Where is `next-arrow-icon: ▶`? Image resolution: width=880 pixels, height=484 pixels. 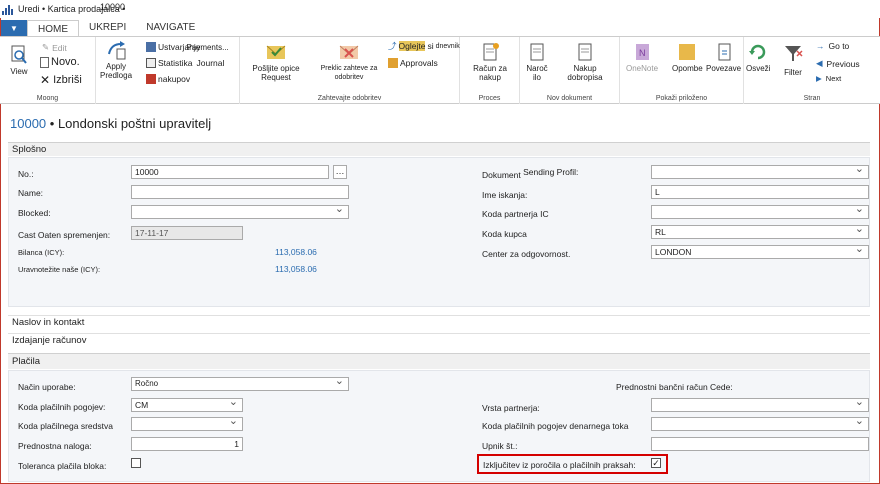 next-arrow-icon: ▶ is located at coordinates (819, 78).